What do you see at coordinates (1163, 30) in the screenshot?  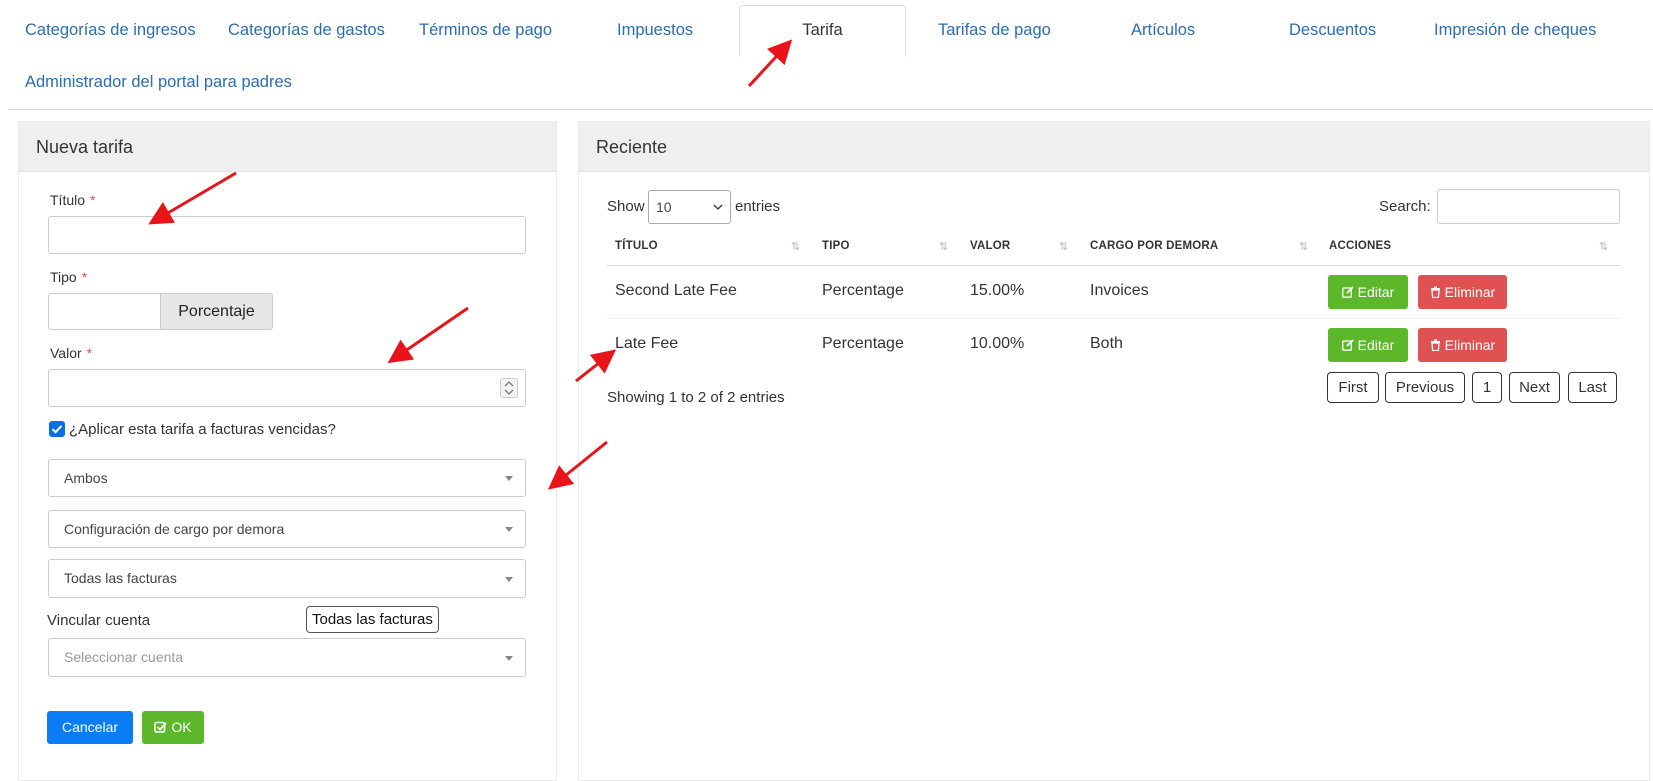 I see `tab-articulos: Artículos` at bounding box center [1163, 30].